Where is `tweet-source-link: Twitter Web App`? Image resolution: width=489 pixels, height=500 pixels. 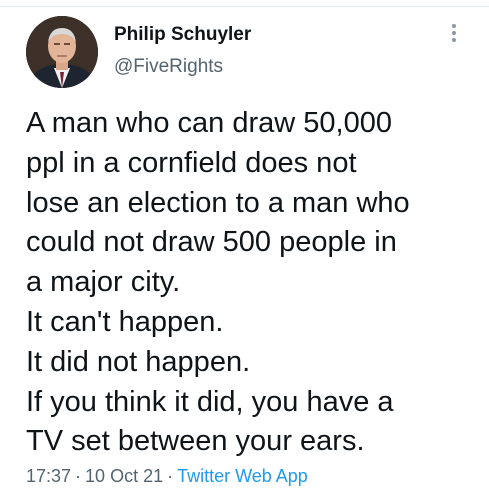
tweet-source-link: Twitter Web App is located at coordinates (242, 476).